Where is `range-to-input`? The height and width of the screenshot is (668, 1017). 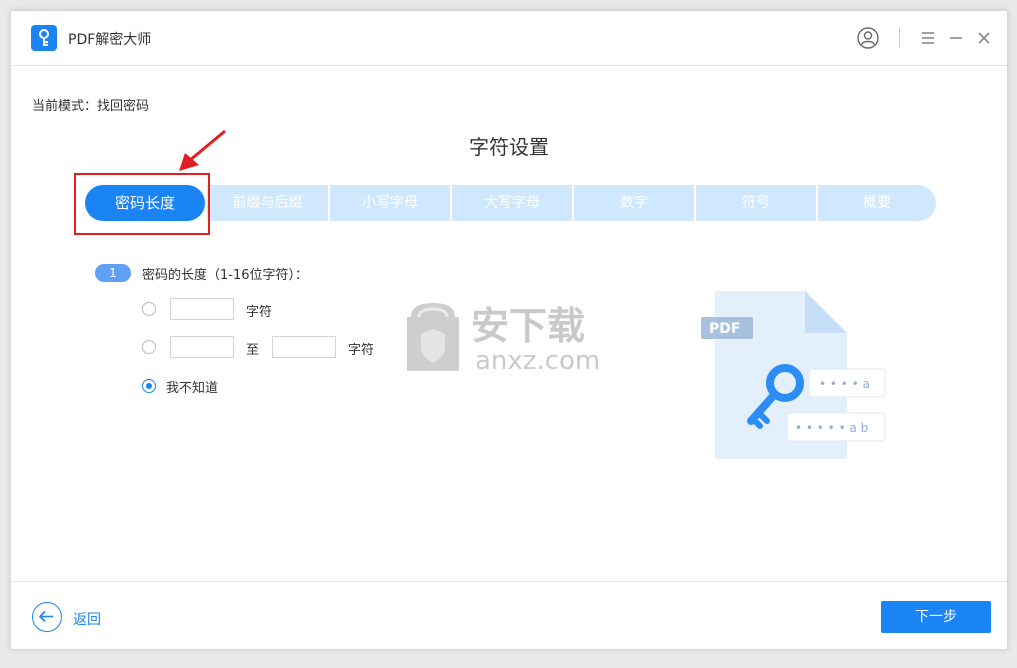 range-to-input is located at coordinates (304, 347).